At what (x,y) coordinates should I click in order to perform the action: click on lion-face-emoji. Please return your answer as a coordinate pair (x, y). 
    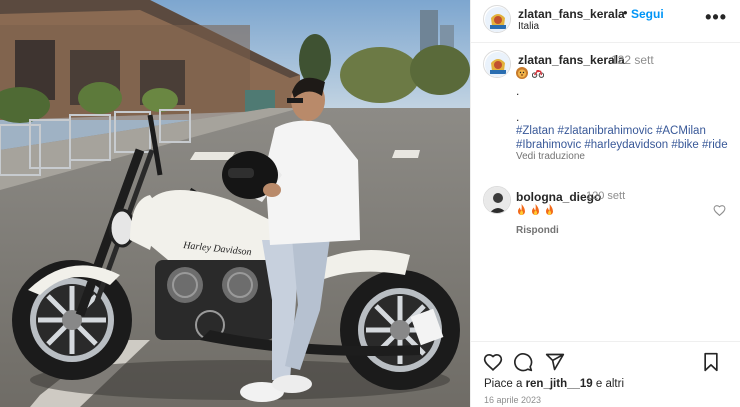
    Looking at the image, I should click on (522, 73).